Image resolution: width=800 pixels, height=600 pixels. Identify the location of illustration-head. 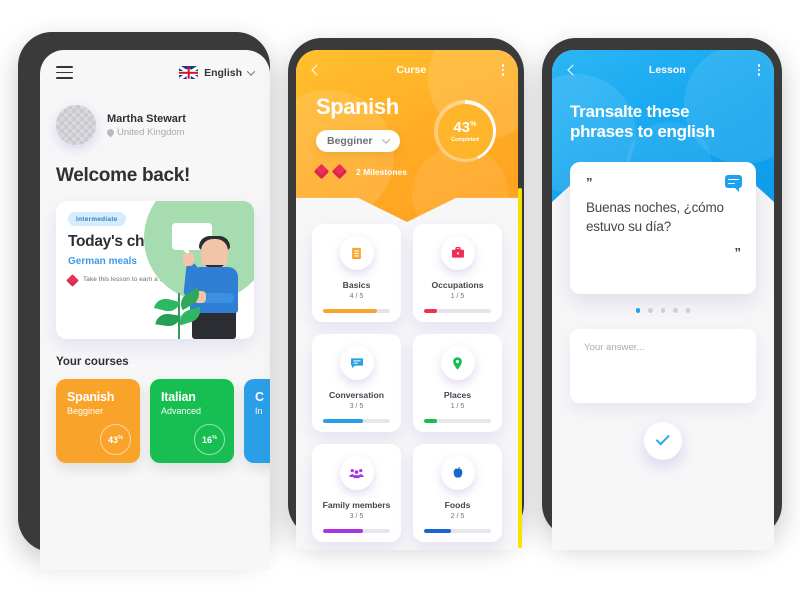
(214, 254).